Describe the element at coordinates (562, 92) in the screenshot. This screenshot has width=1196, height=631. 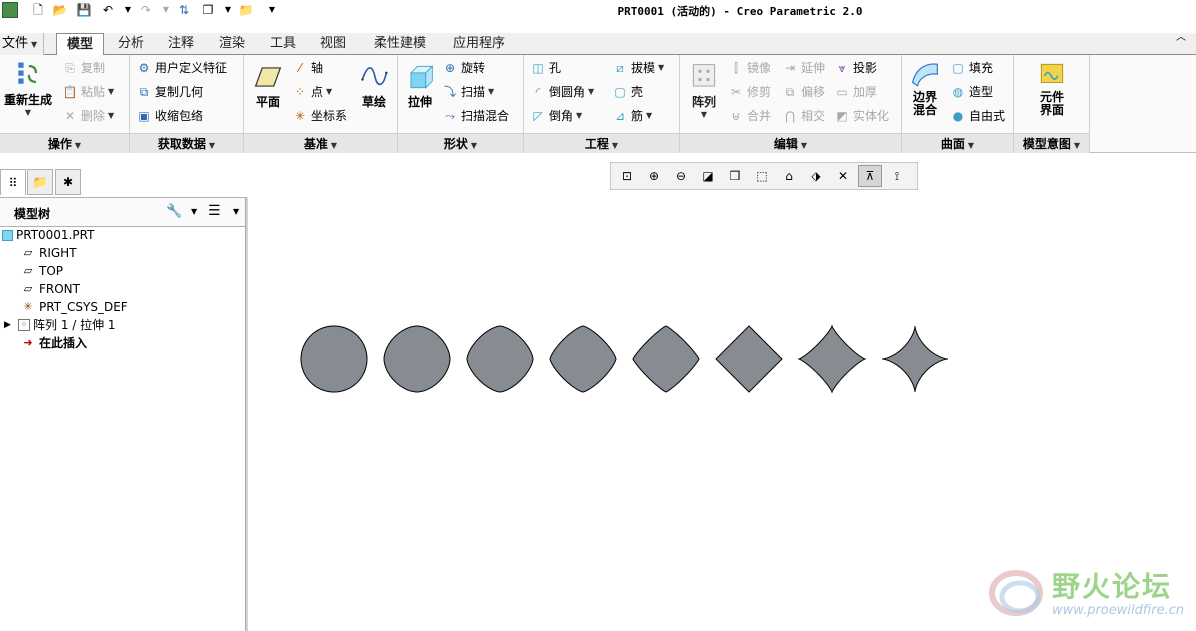
I see `round-button: ◜ 倒圆角 ▼` at that location.